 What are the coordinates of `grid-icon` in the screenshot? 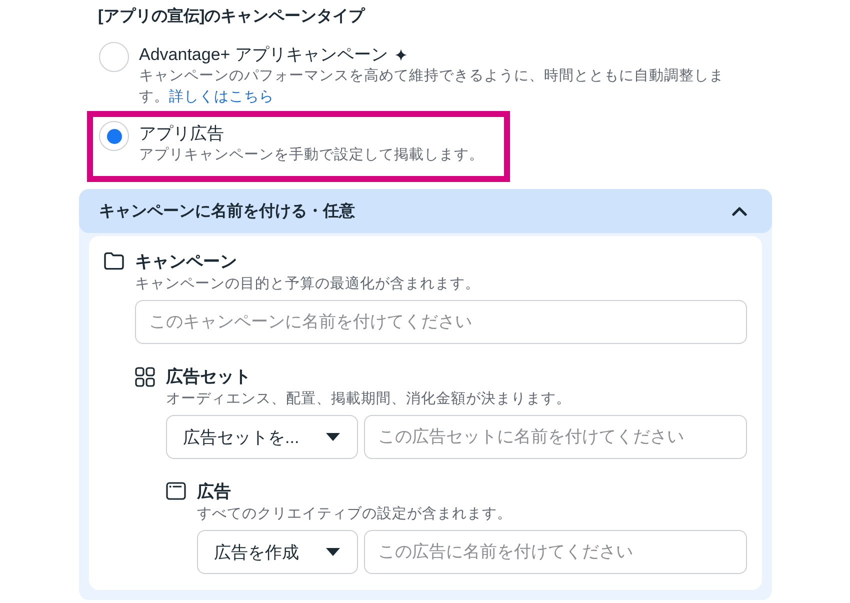 It's located at (145, 377).